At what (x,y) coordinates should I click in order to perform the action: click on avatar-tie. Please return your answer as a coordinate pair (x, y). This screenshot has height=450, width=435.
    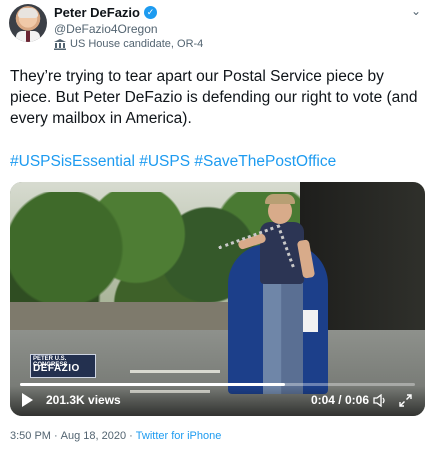
    Looking at the image, I should click on (28, 36).